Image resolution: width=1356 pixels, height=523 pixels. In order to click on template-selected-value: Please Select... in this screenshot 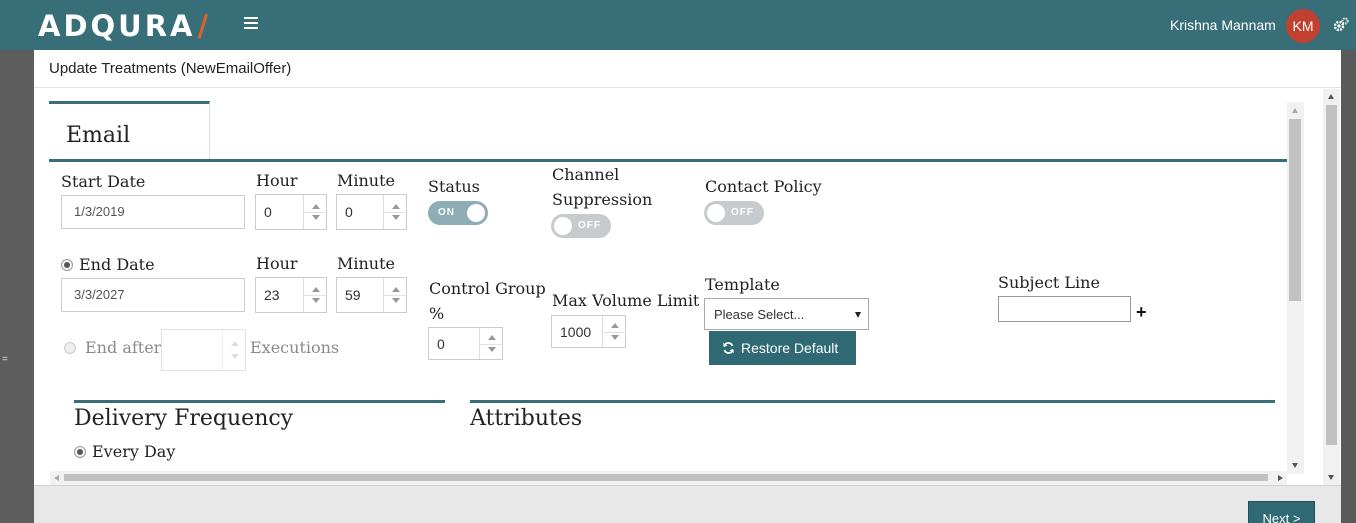, I will do `click(759, 314)`.